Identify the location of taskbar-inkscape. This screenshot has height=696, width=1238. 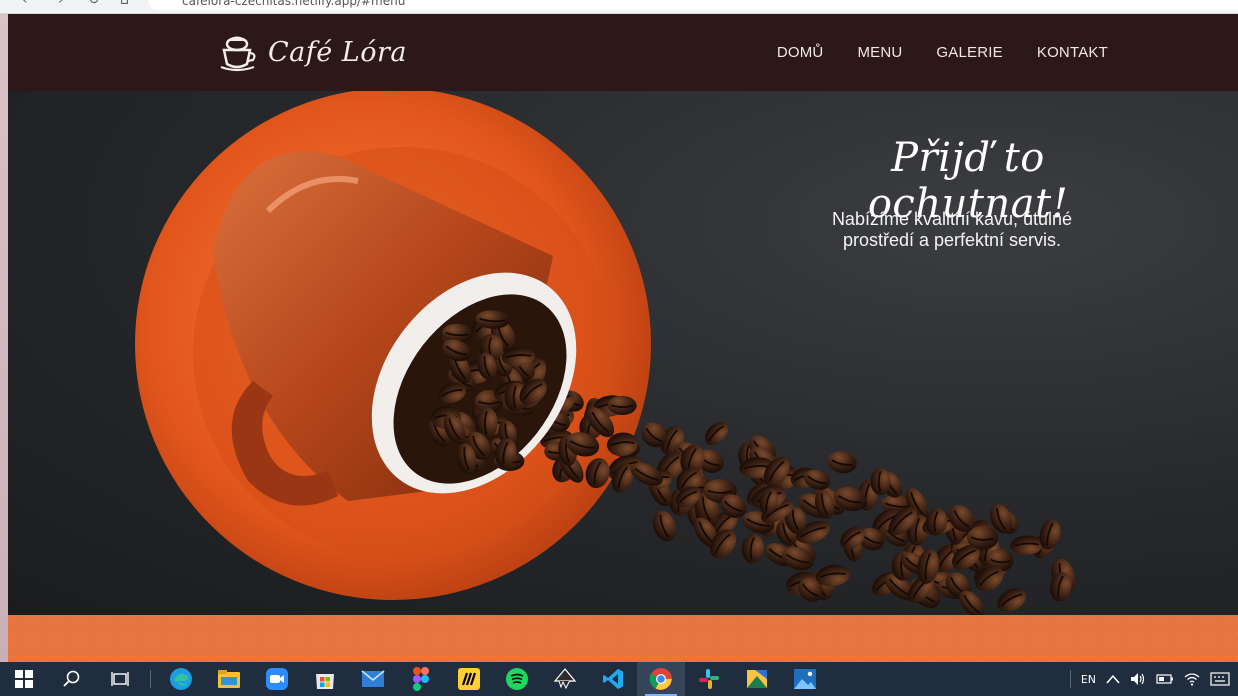
(565, 679).